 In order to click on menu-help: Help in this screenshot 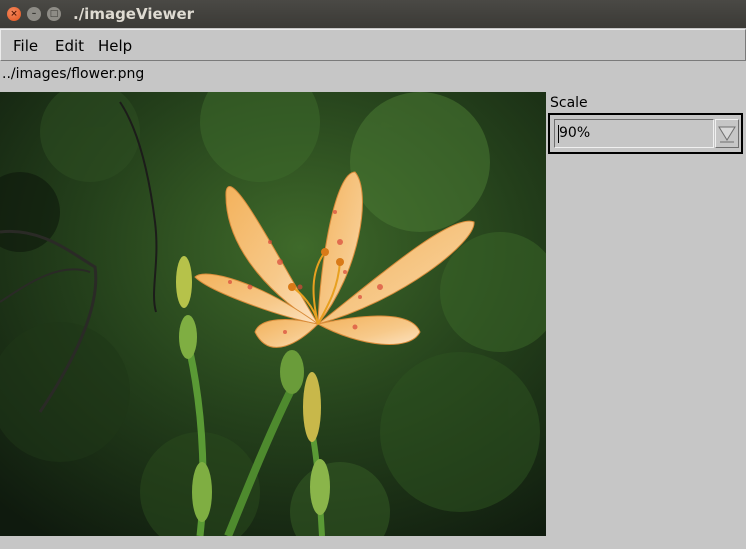, I will do `click(115, 46)`.